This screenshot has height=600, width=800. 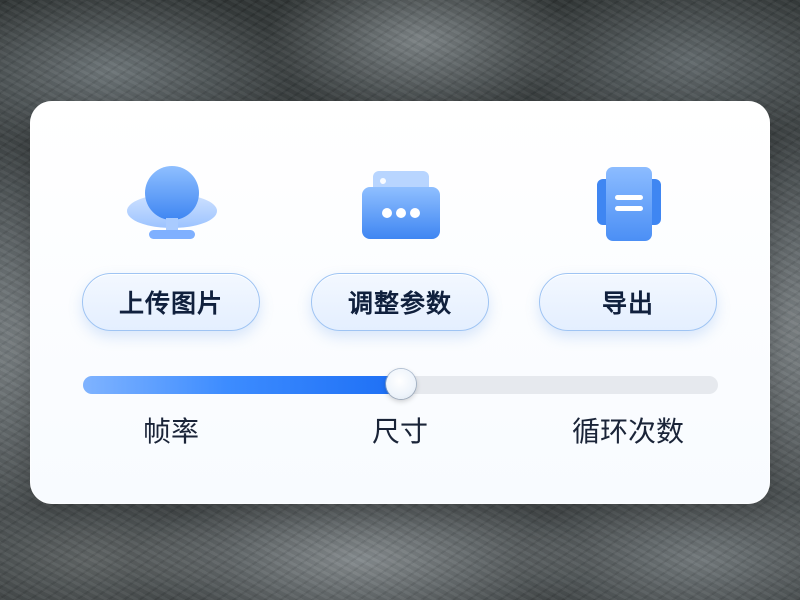 I want to click on settings-card-icon, so click(x=401, y=206).